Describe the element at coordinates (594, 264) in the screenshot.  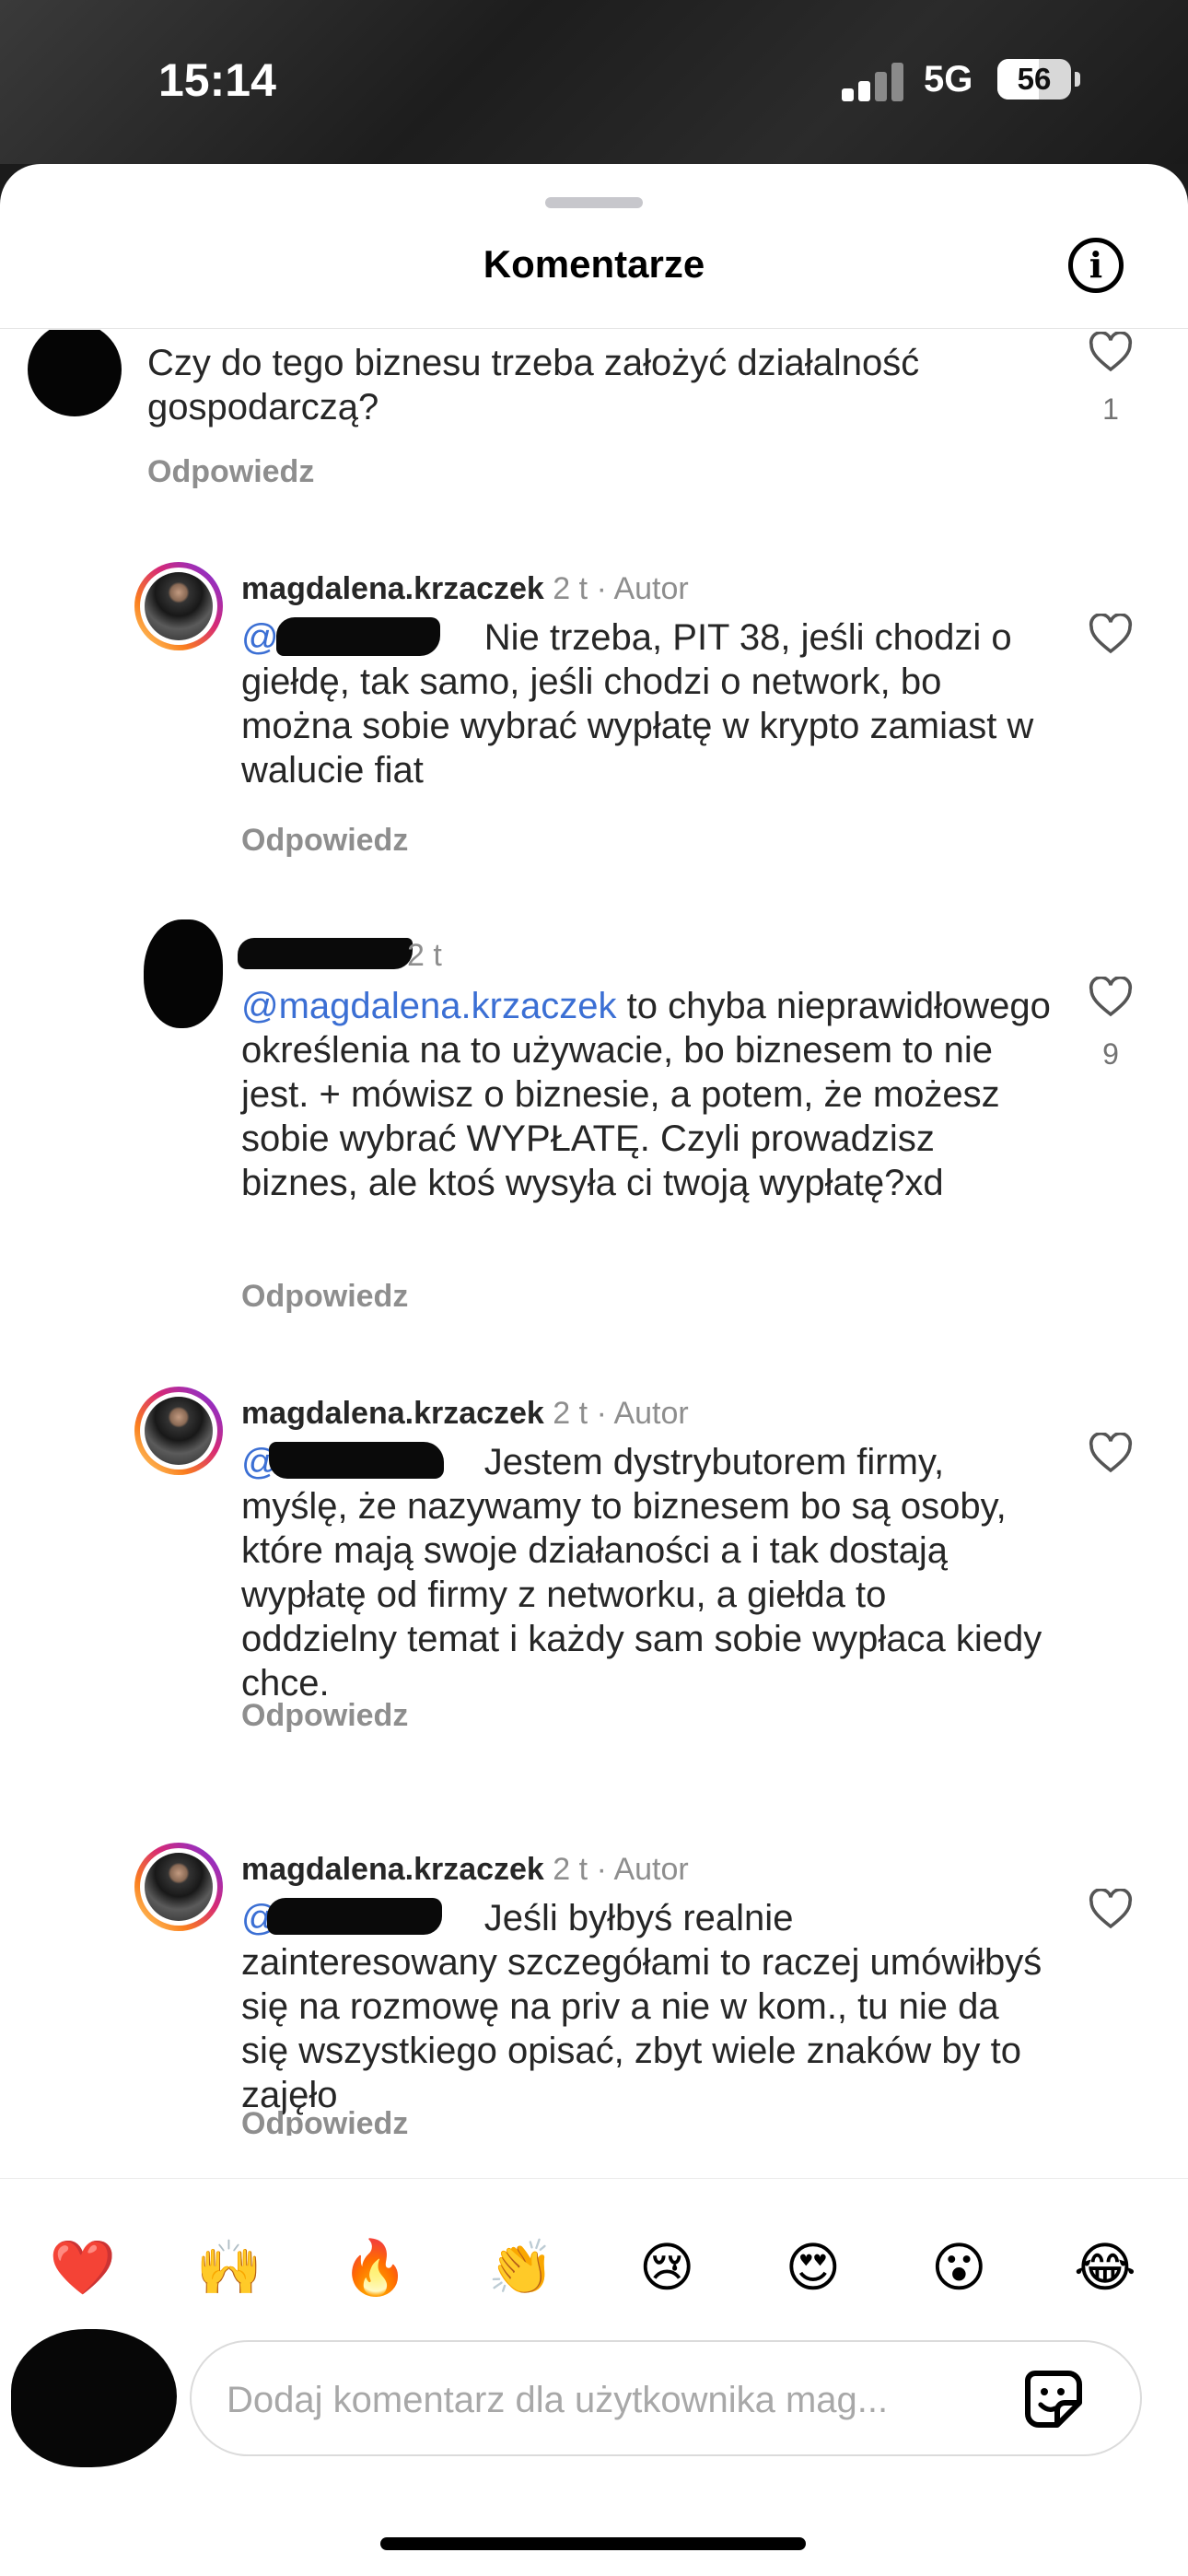
I see `page-title: Komentarze` at that location.